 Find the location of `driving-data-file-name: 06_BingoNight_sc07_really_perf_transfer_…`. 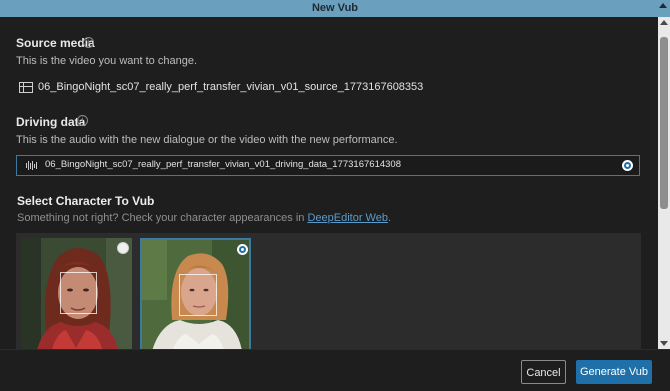

driving-data-file-name: 06_BingoNight_sc07_really_perf_transfer_… is located at coordinates (223, 164).